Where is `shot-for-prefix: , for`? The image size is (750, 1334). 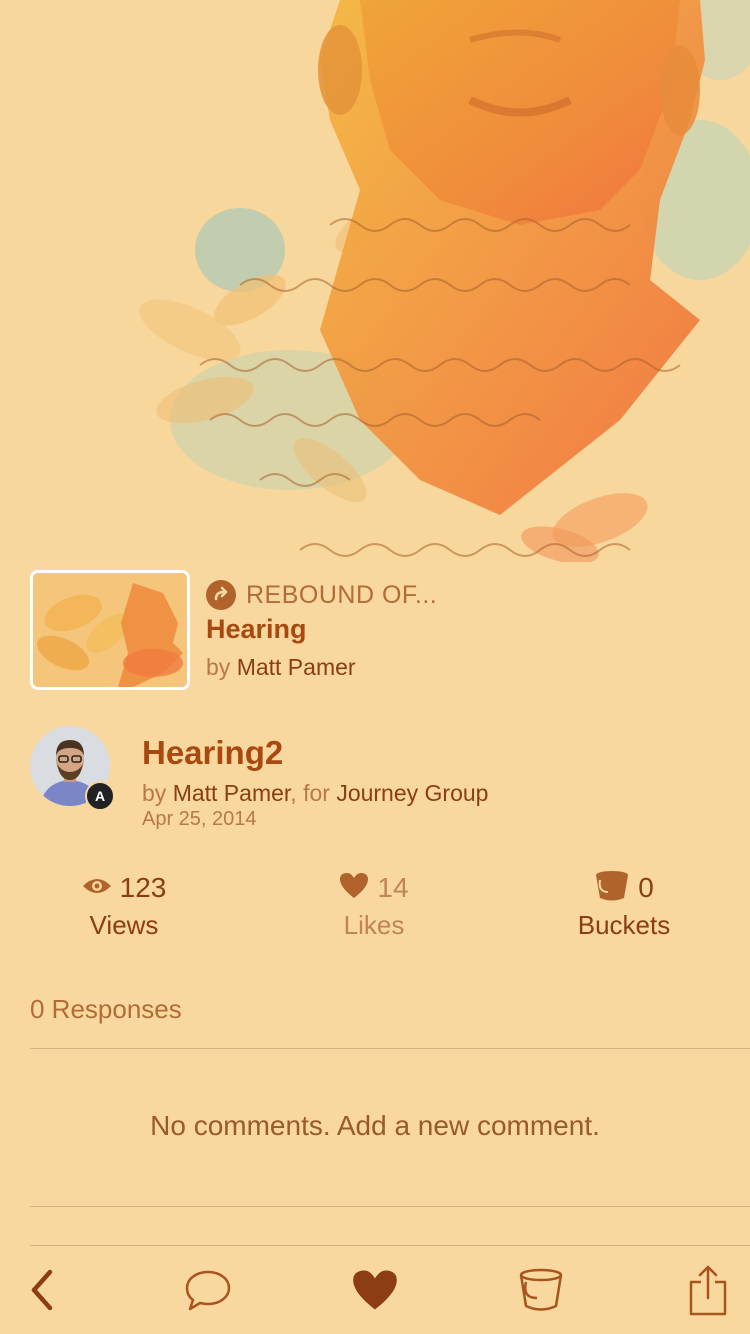 shot-for-prefix: , for is located at coordinates (310, 793).